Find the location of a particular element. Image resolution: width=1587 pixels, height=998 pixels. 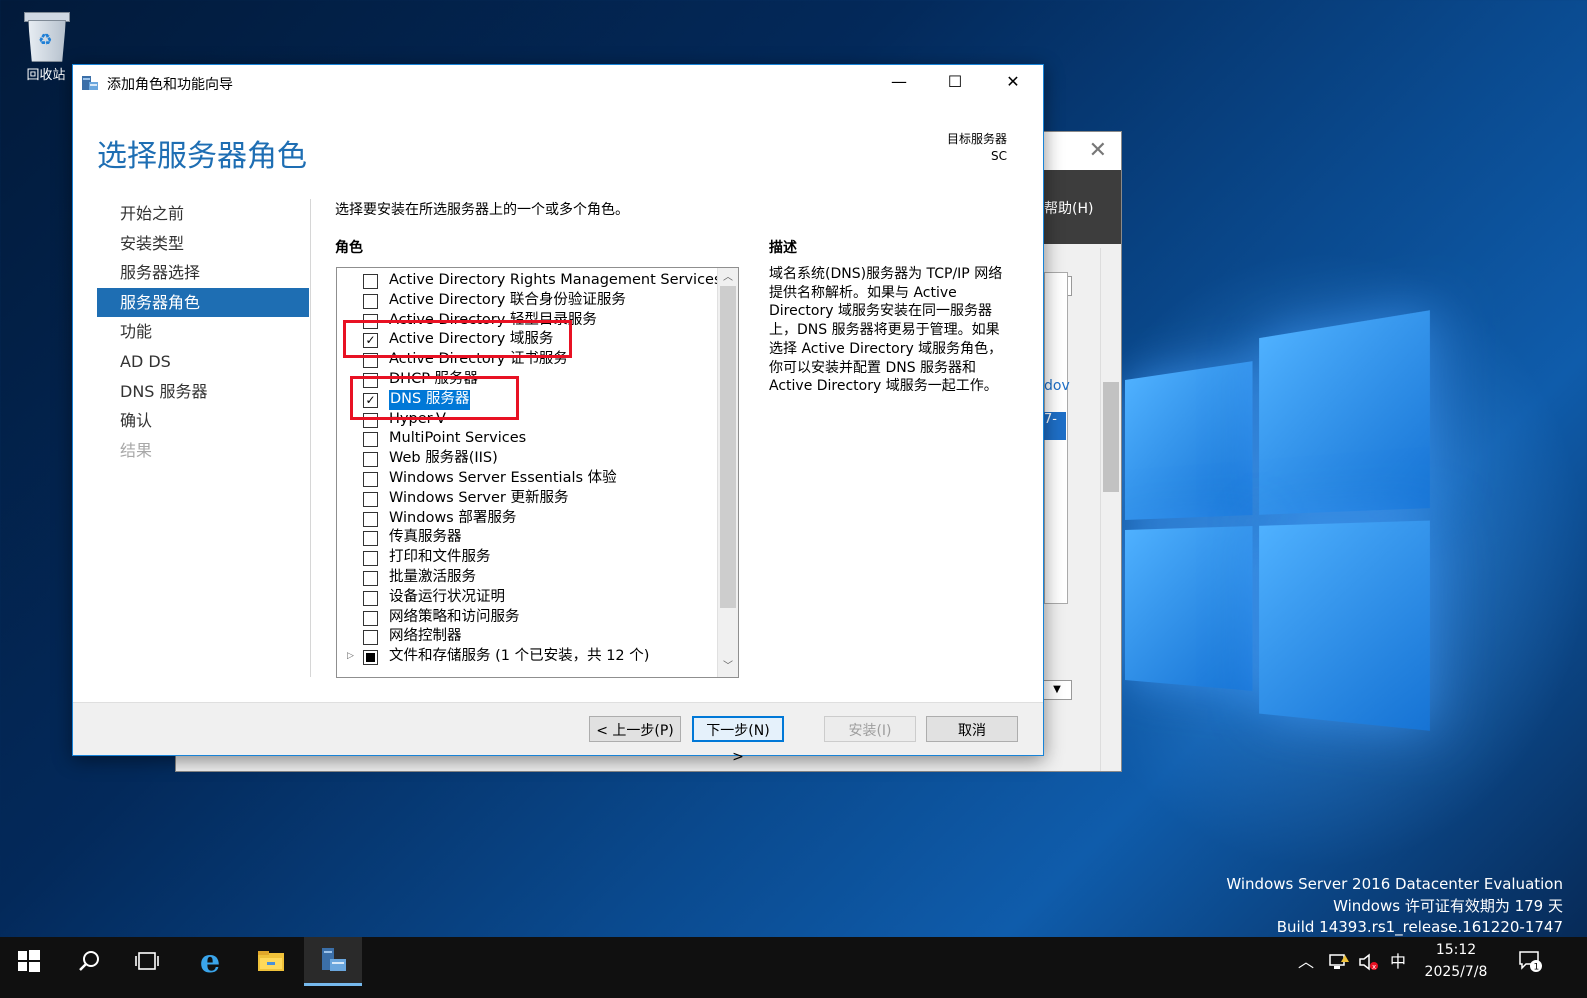

scrollbar-thumb is located at coordinates (728, 447).